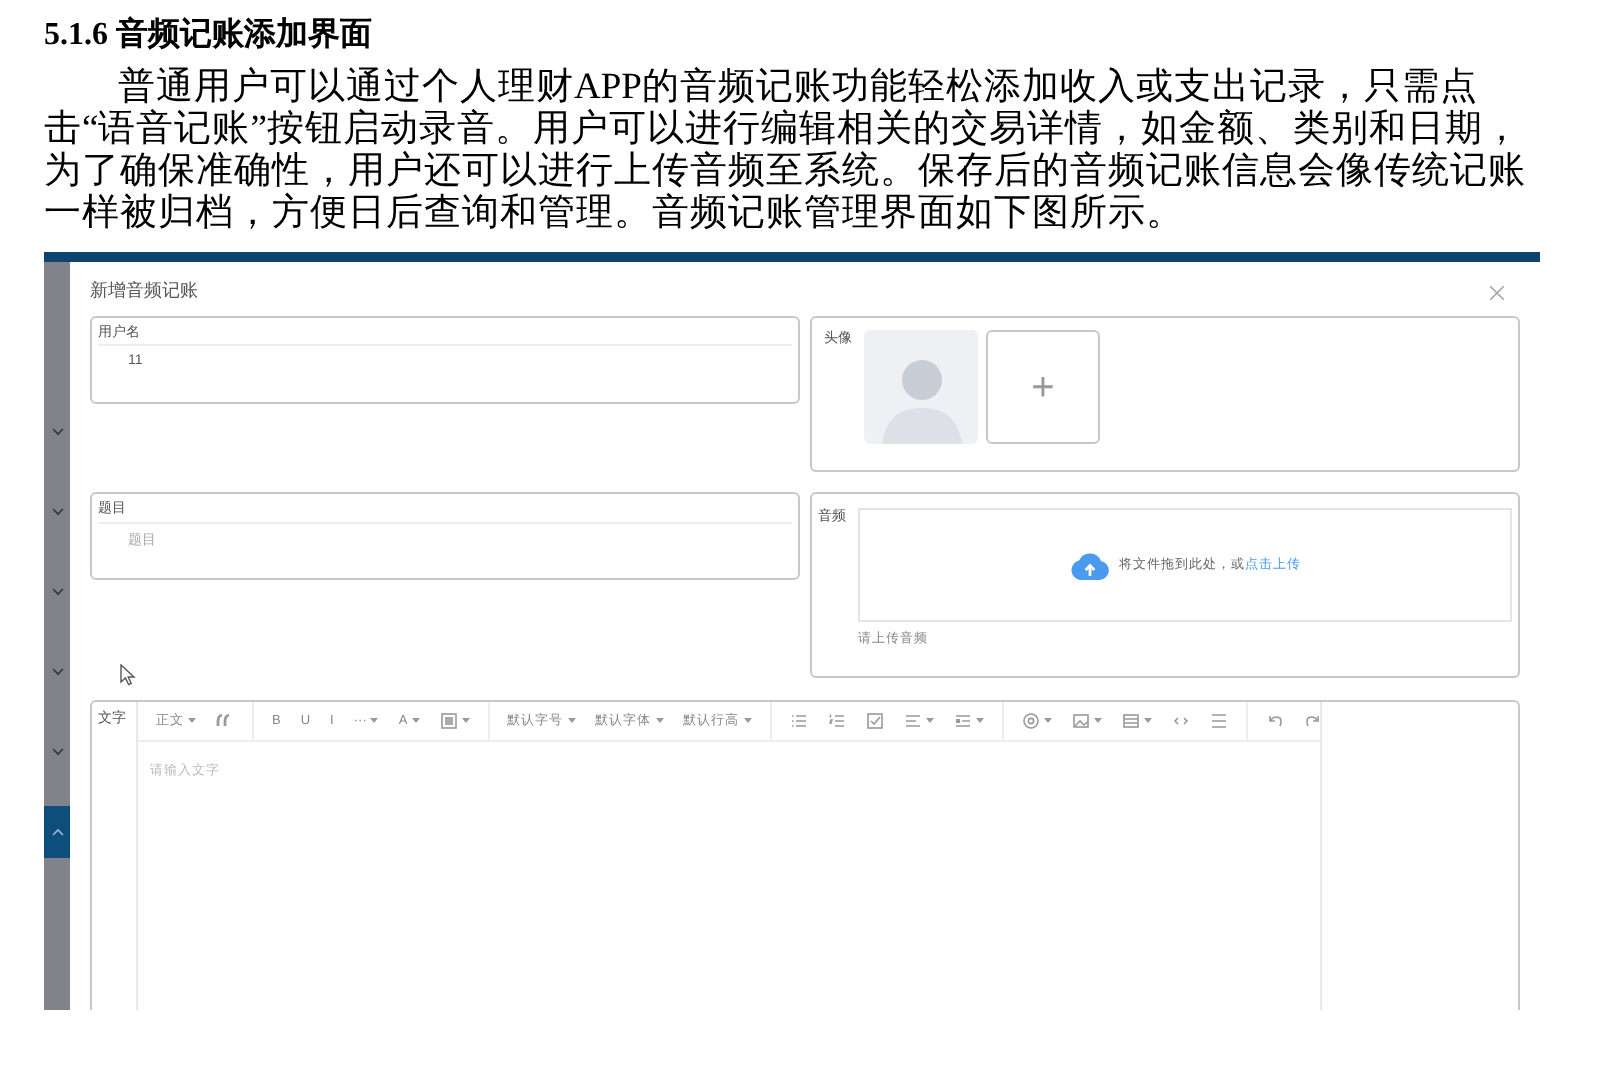 The image size is (1618, 1090). I want to click on quote-icon, so click(225, 721).